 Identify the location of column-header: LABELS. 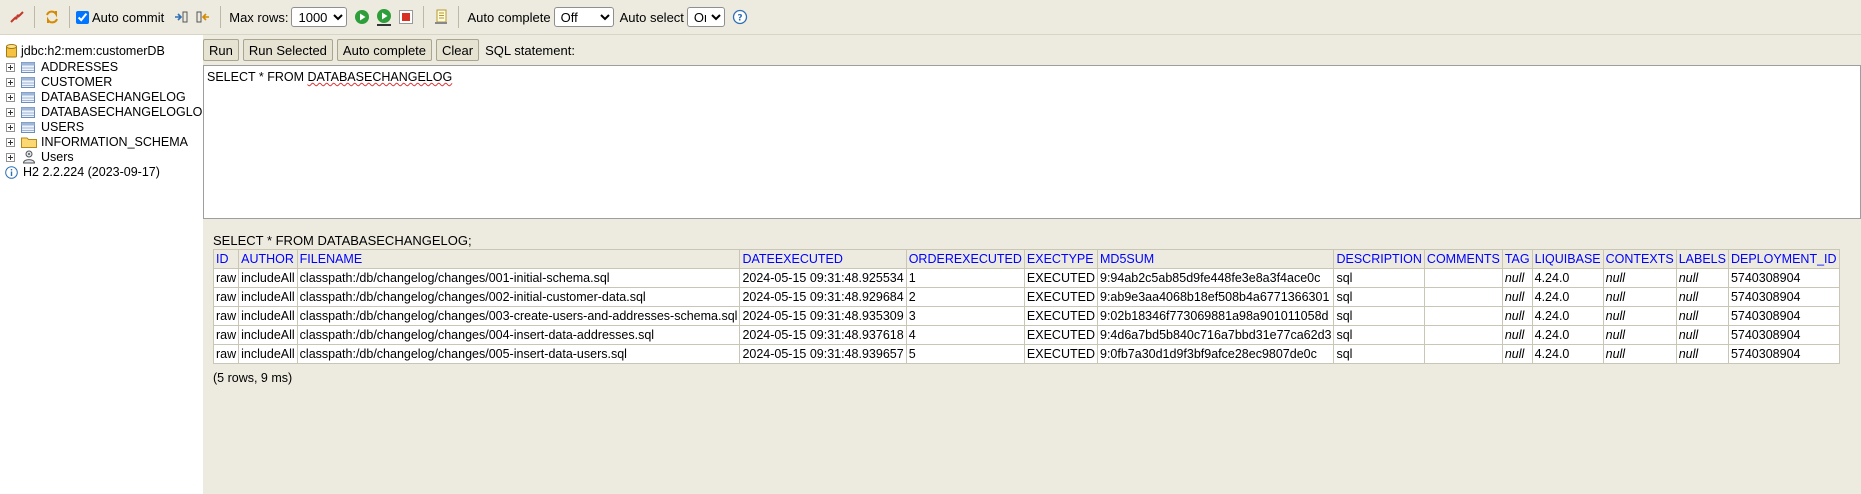
(1702, 259).